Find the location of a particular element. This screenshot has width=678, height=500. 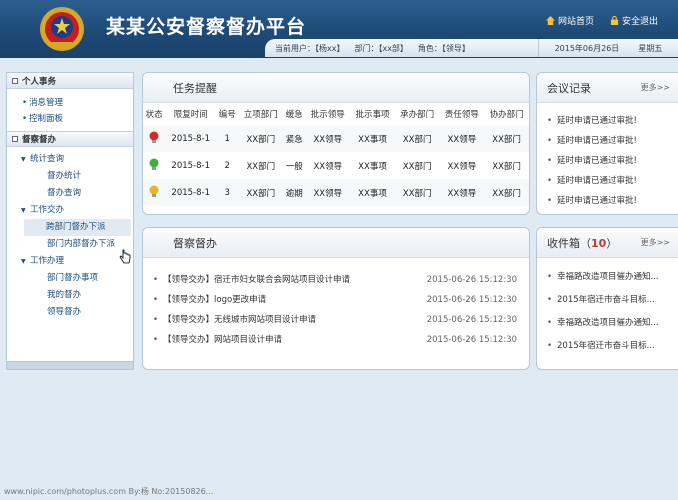

tree-group-handle: 工作办理 is located at coordinates (70, 261).